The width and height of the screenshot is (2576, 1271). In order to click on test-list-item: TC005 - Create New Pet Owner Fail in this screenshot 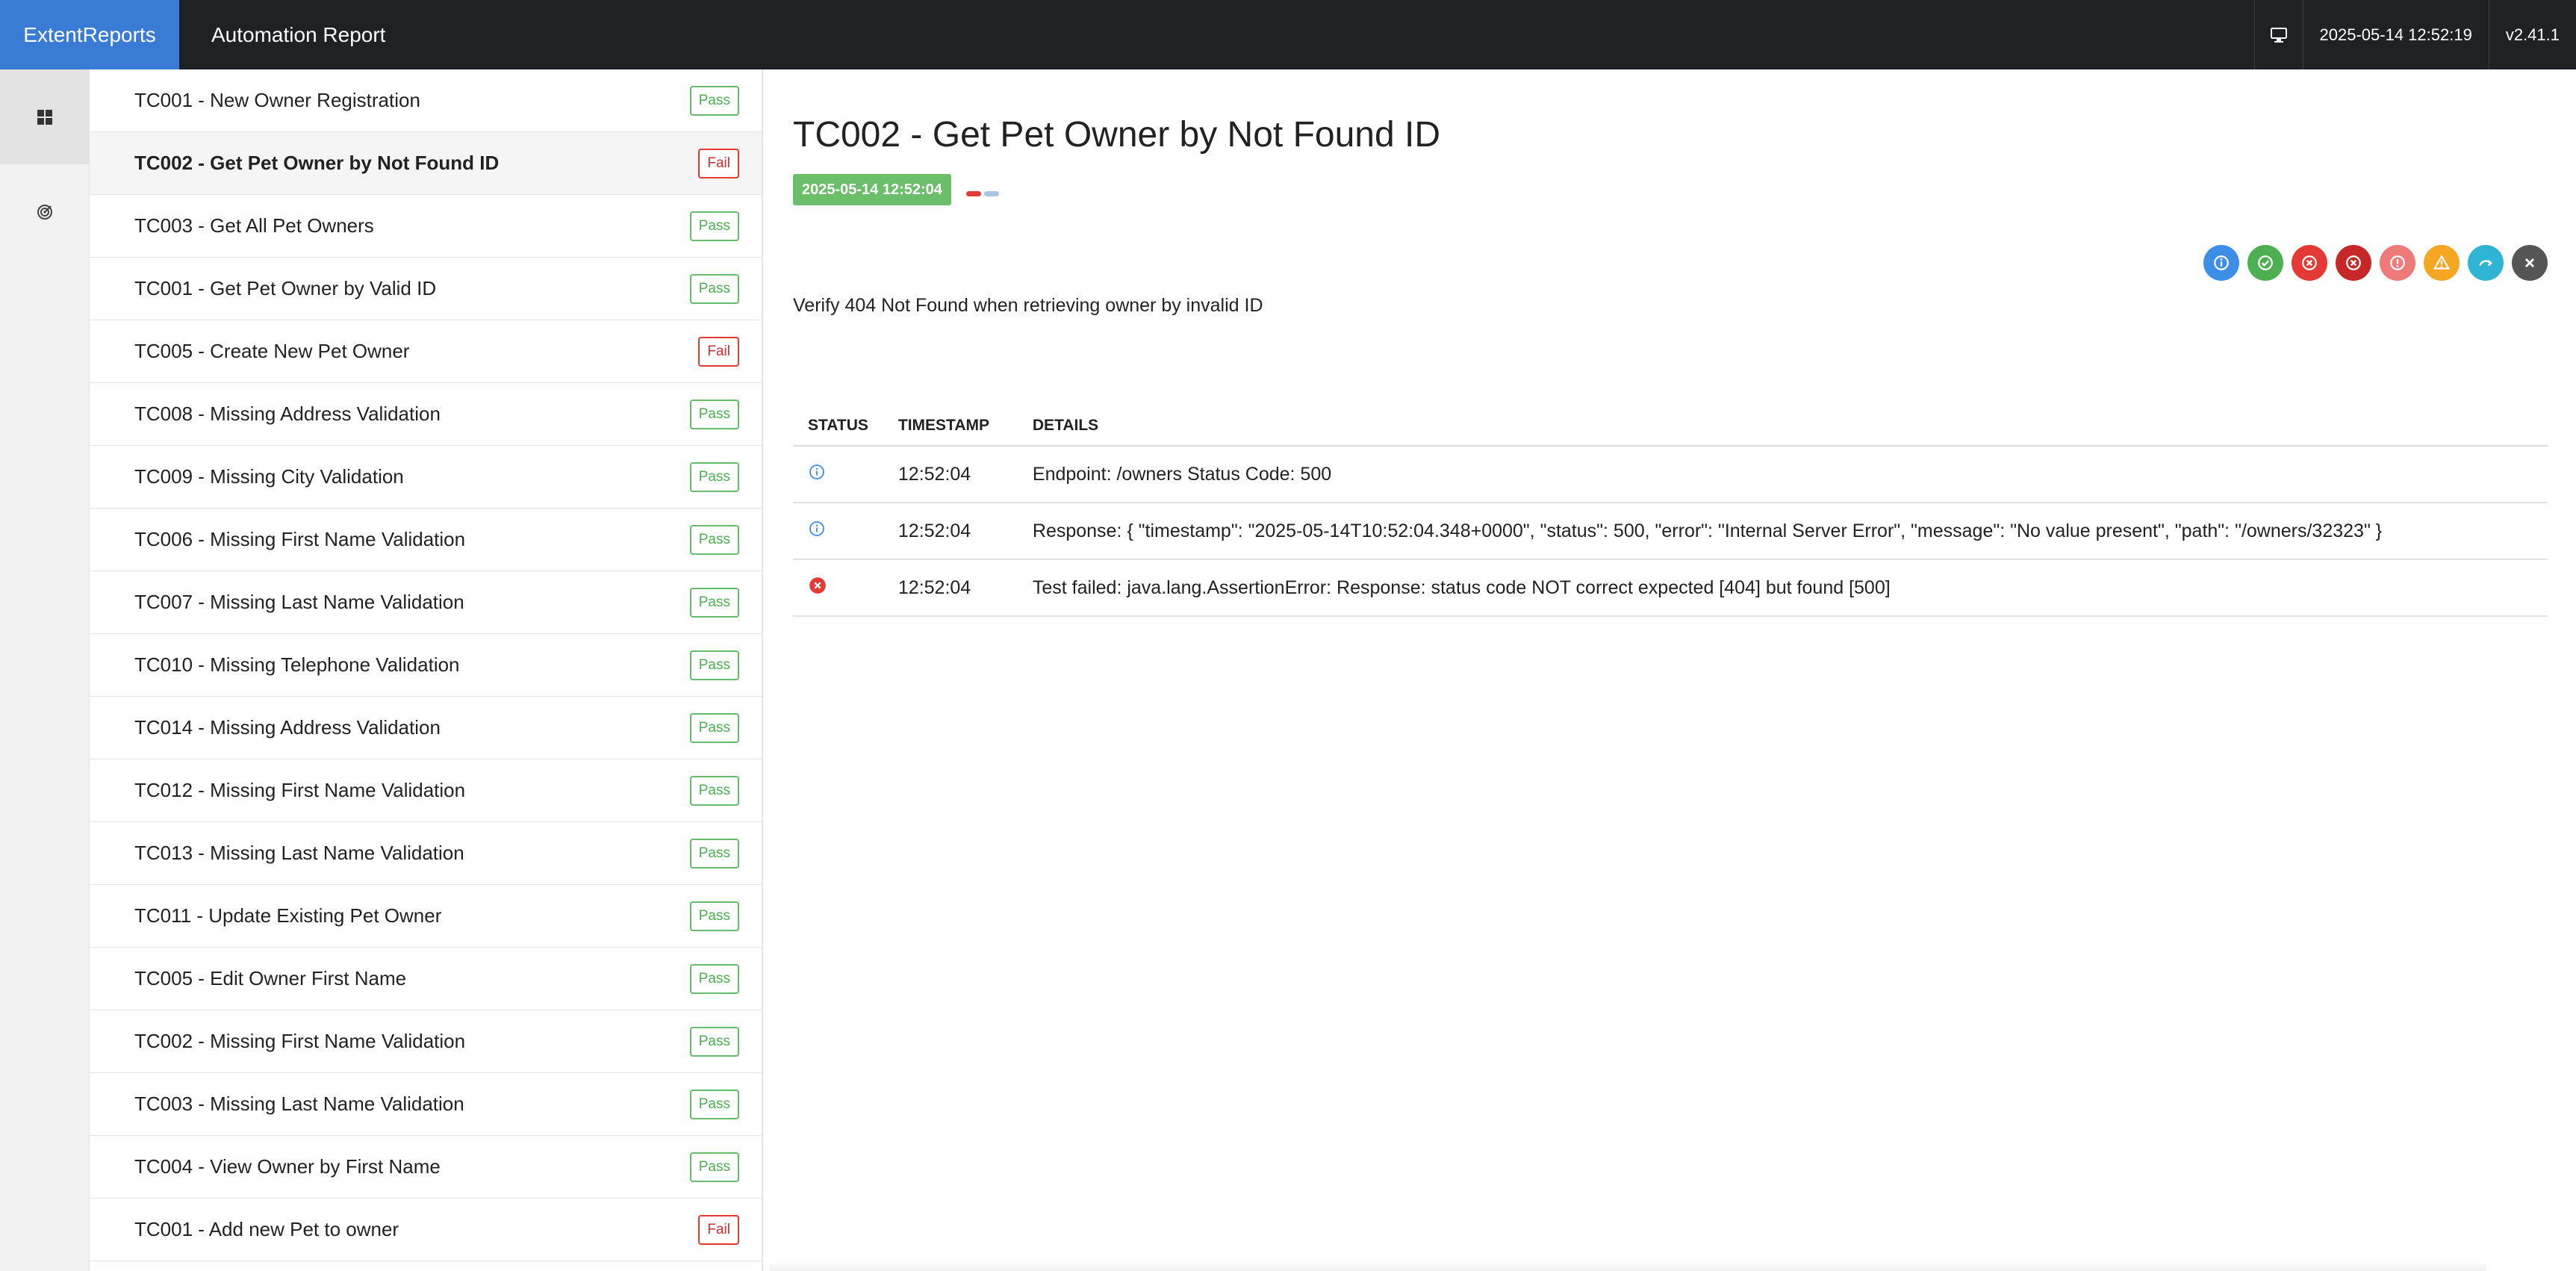, I will do `click(426, 351)`.